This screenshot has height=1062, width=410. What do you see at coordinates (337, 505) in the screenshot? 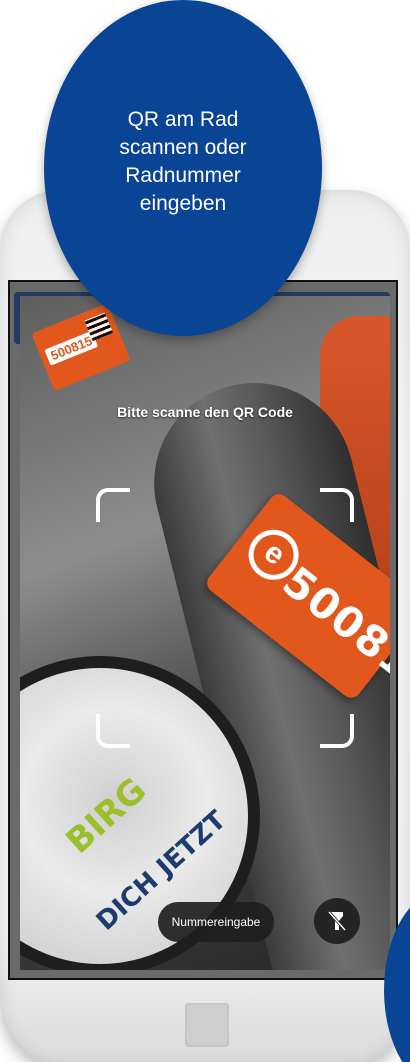
I see `scan-frame-corner-top-right` at bounding box center [337, 505].